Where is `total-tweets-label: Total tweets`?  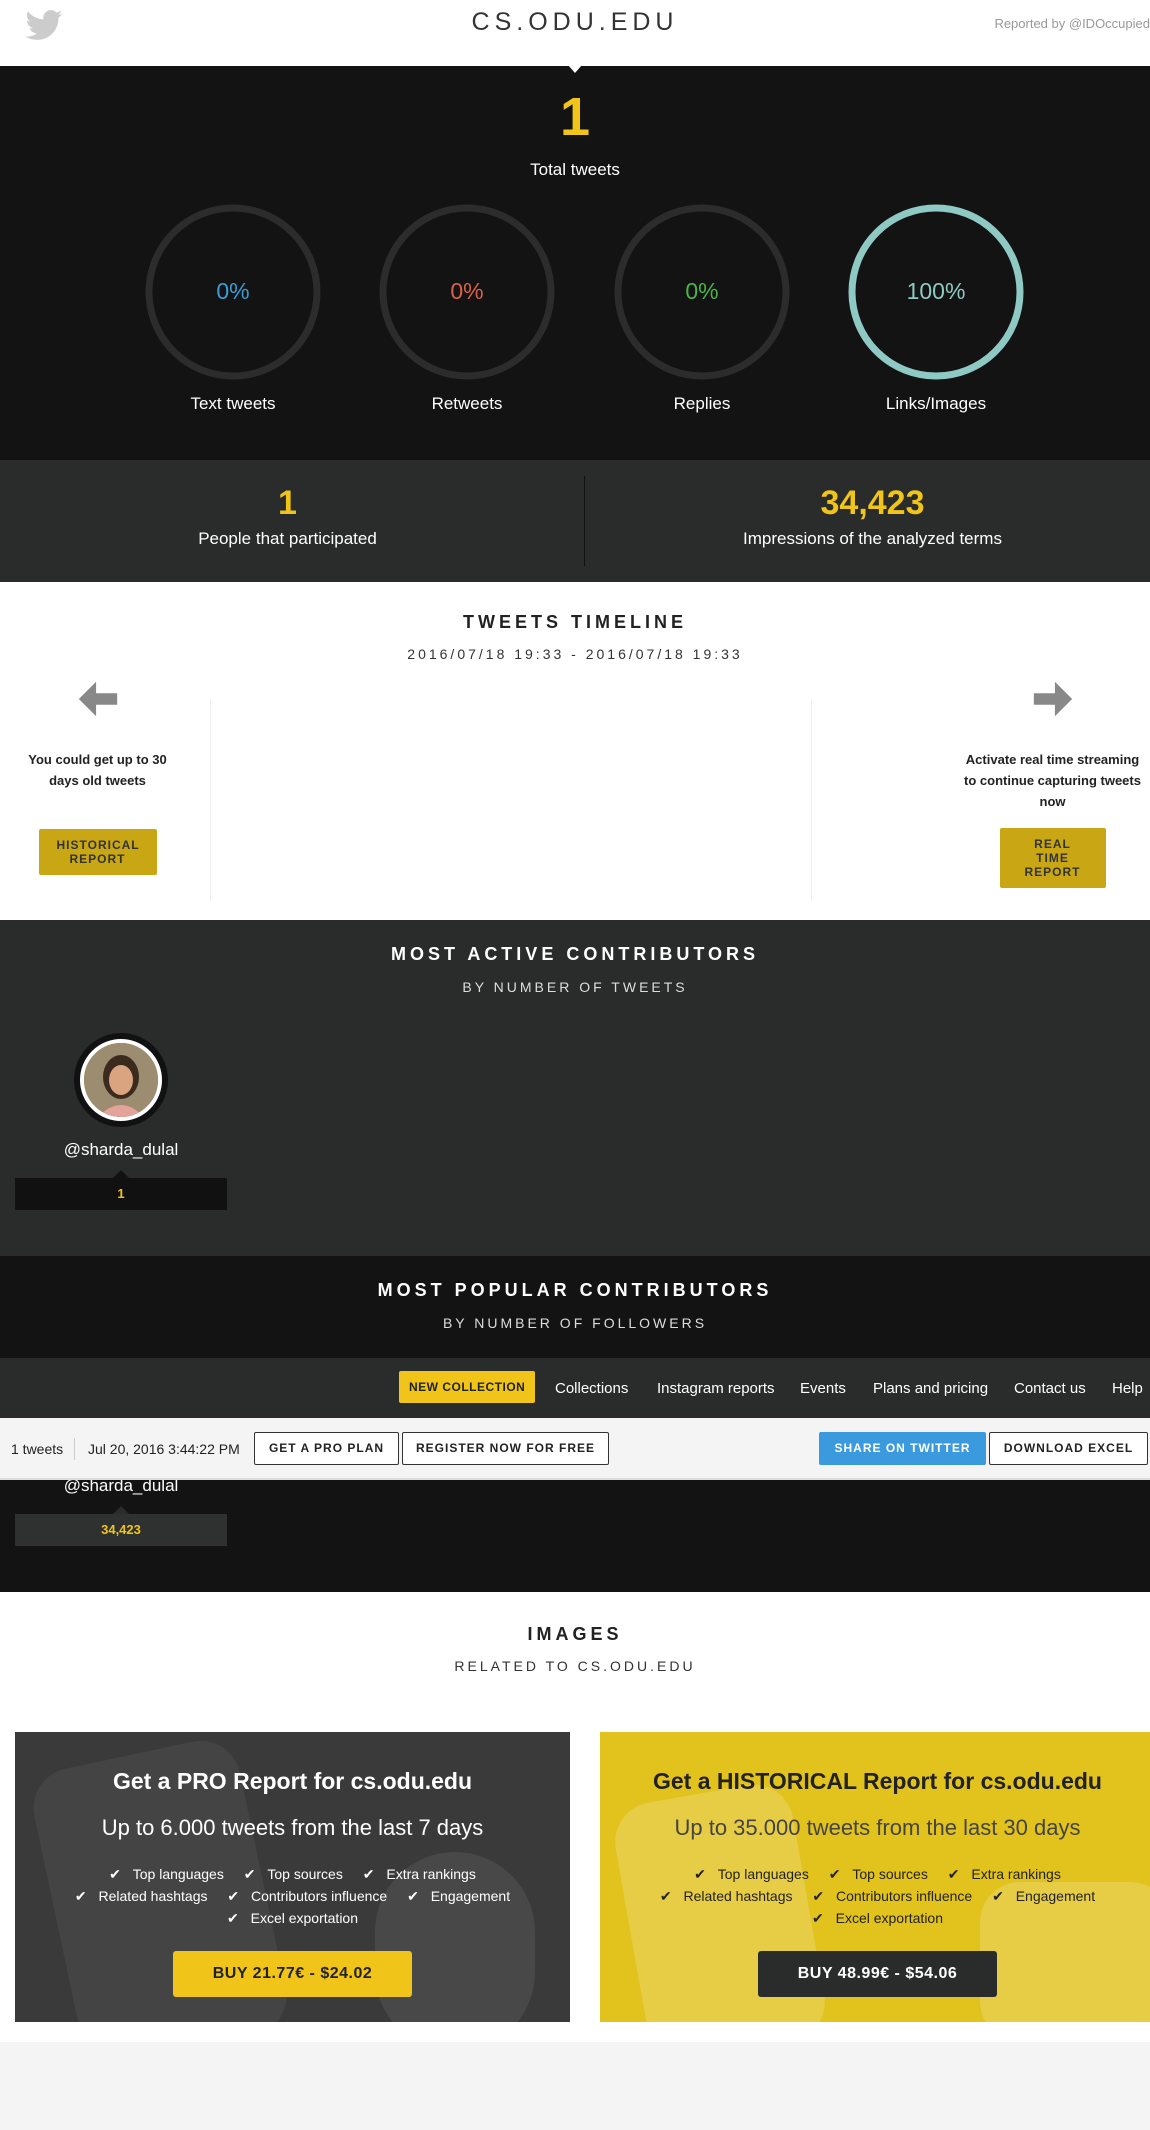
total-tweets-label: Total tweets is located at coordinates (575, 169).